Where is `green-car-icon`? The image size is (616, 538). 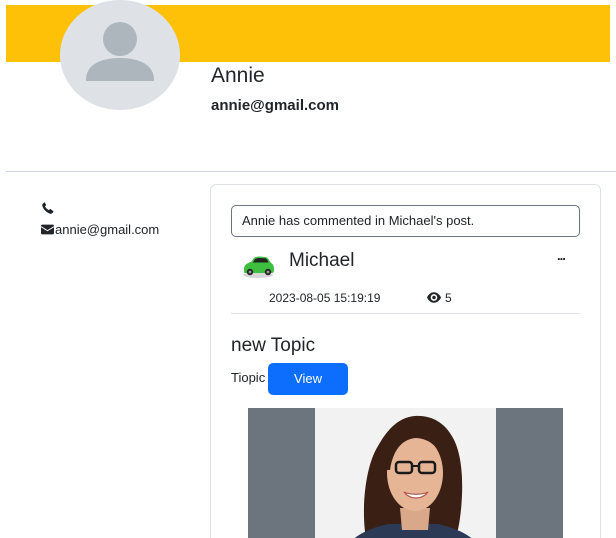 green-car-icon is located at coordinates (258, 267).